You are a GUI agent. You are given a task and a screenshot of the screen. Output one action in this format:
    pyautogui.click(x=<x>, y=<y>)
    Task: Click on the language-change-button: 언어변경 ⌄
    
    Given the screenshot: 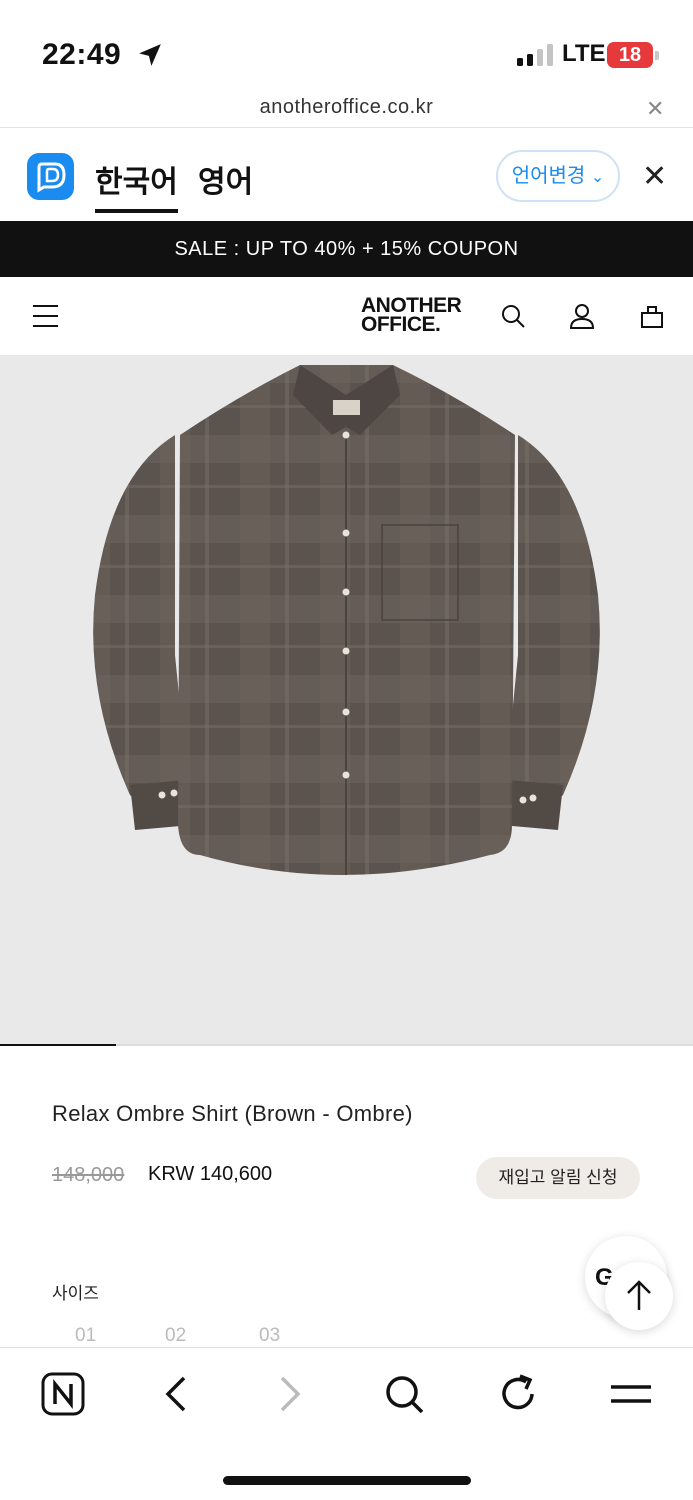 What is the action you would take?
    pyautogui.click(x=558, y=176)
    